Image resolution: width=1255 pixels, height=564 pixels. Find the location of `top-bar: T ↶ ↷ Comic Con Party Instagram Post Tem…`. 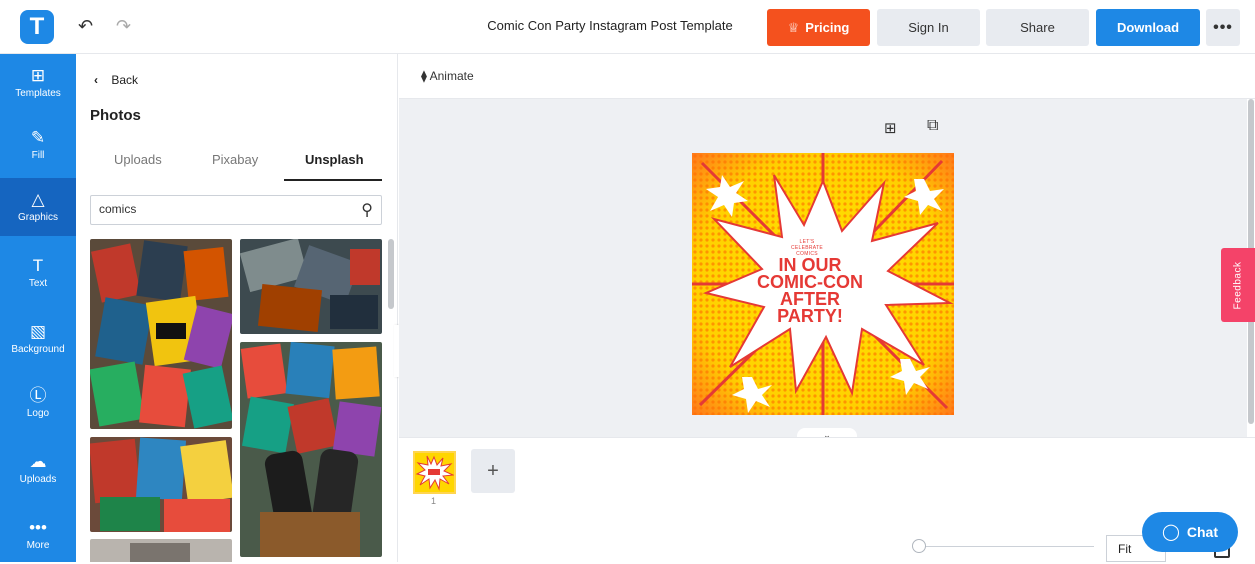

top-bar: T ↶ ↷ Comic Con Party Instagram Post Tem… is located at coordinates (627, 27).